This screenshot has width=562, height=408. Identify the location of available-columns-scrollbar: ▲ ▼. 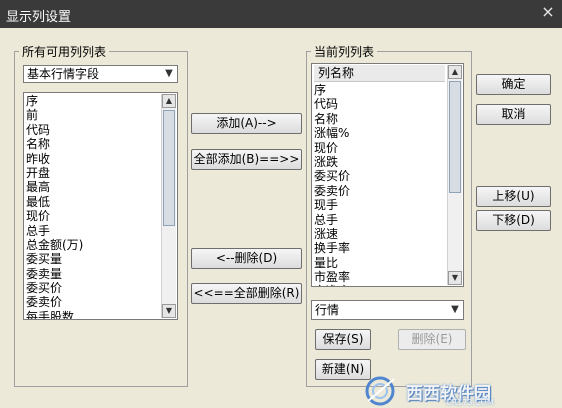
(168, 206).